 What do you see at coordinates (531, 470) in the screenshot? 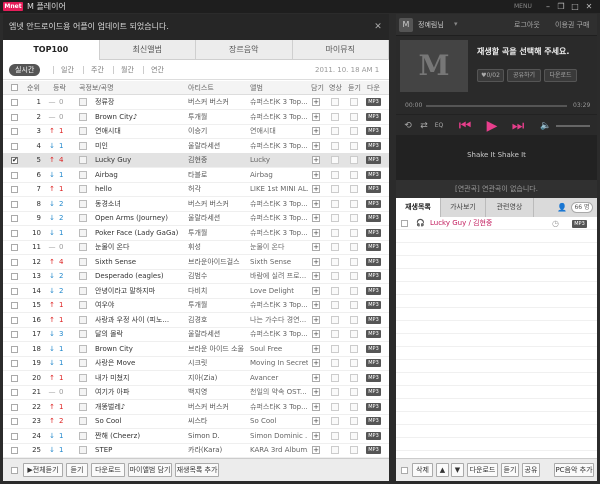
I see `playlist-share-button: 공유` at bounding box center [531, 470].